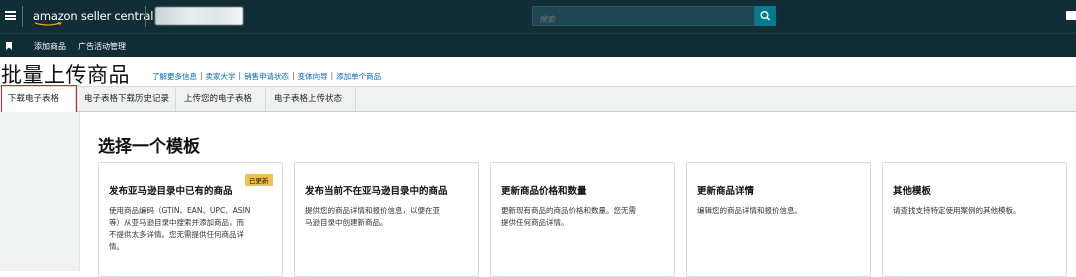  What do you see at coordinates (311, 99) in the screenshot?
I see `tab-upload-status: 电子表格上传状态` at bounding box center [311, 99].